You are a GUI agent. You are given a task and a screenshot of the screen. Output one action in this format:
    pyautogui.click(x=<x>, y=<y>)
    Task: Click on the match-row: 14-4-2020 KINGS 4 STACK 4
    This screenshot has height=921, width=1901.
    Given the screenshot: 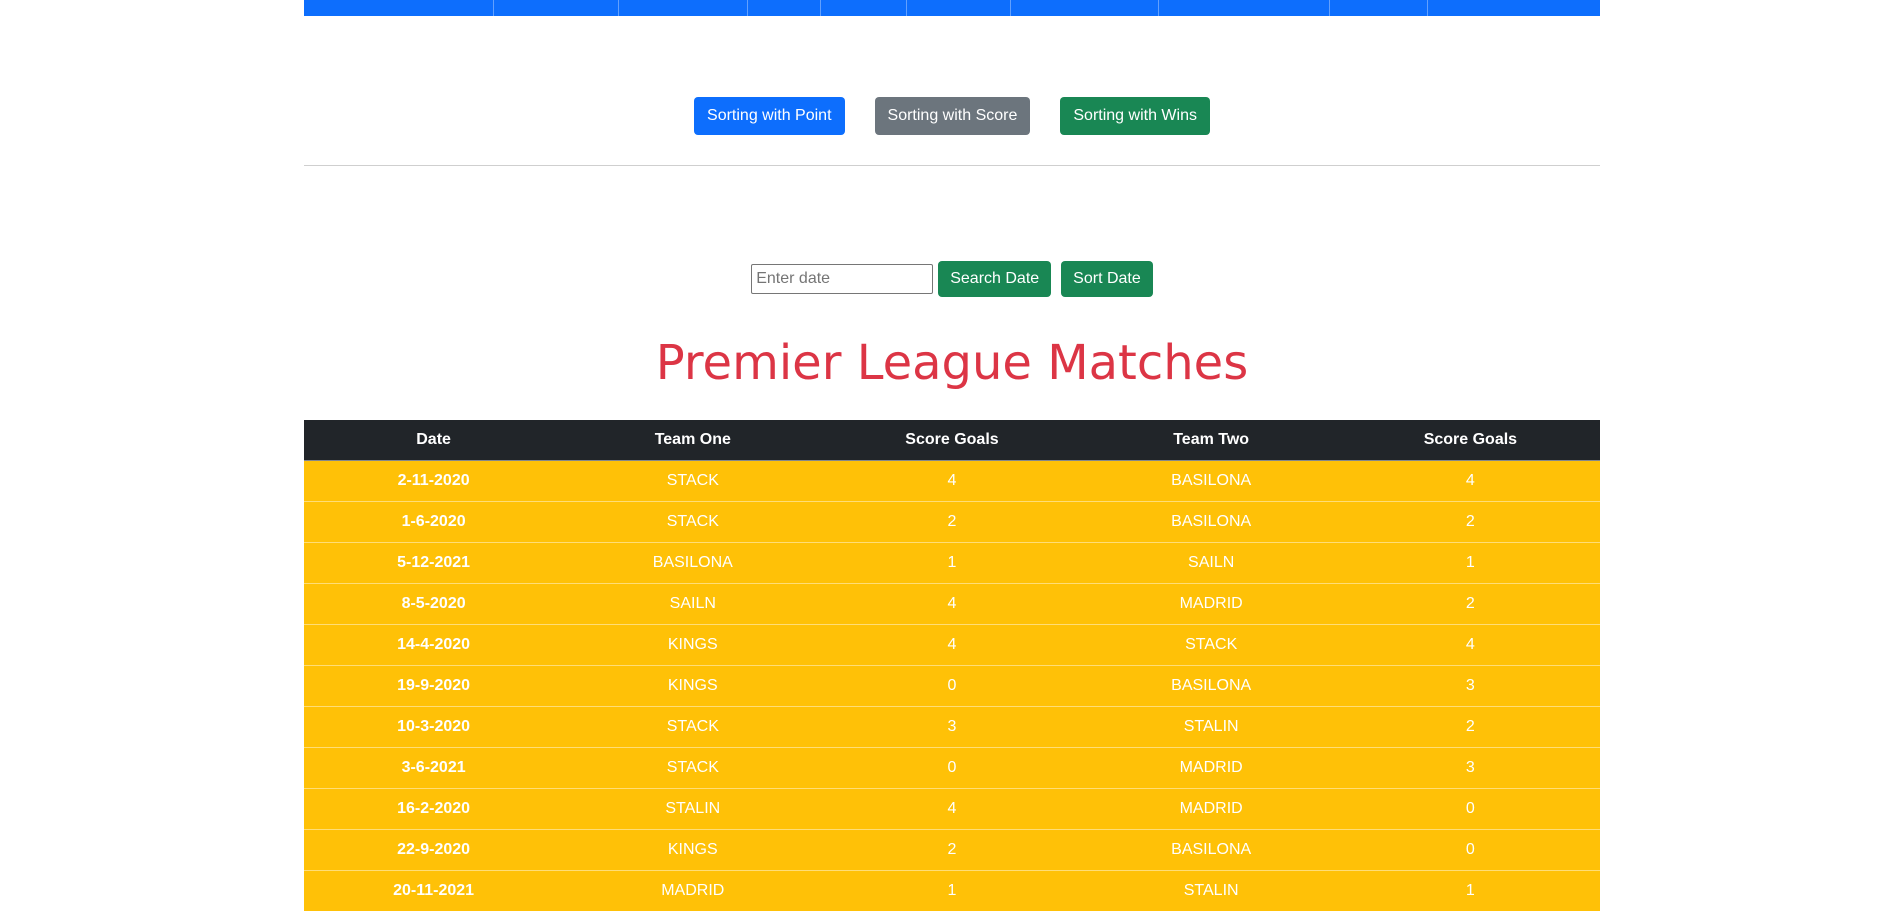 What is the action you would take?
    pyautogui.click(x=952, y=645)
    